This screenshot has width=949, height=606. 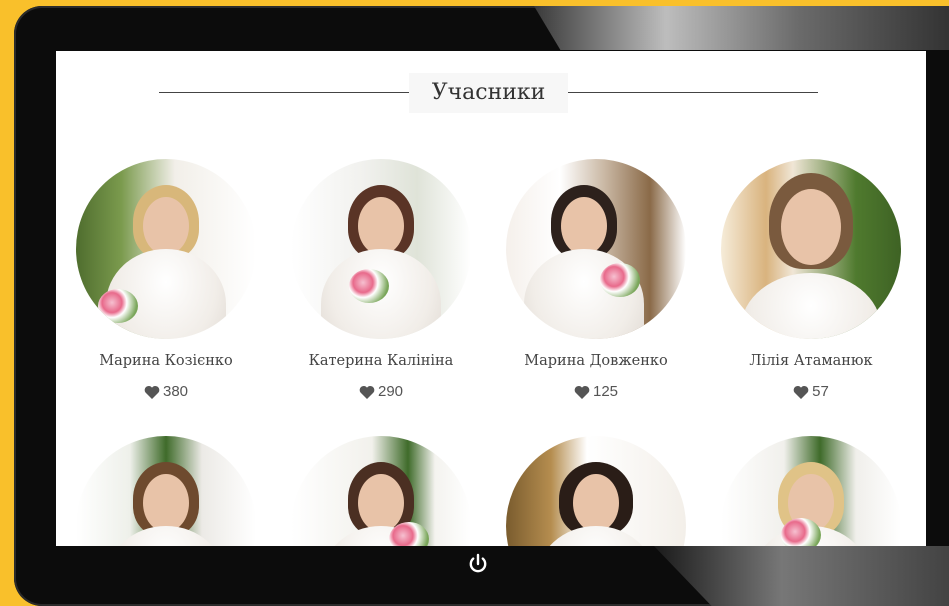 I want to click on vote-count: 290, so click(x=381, y=391).